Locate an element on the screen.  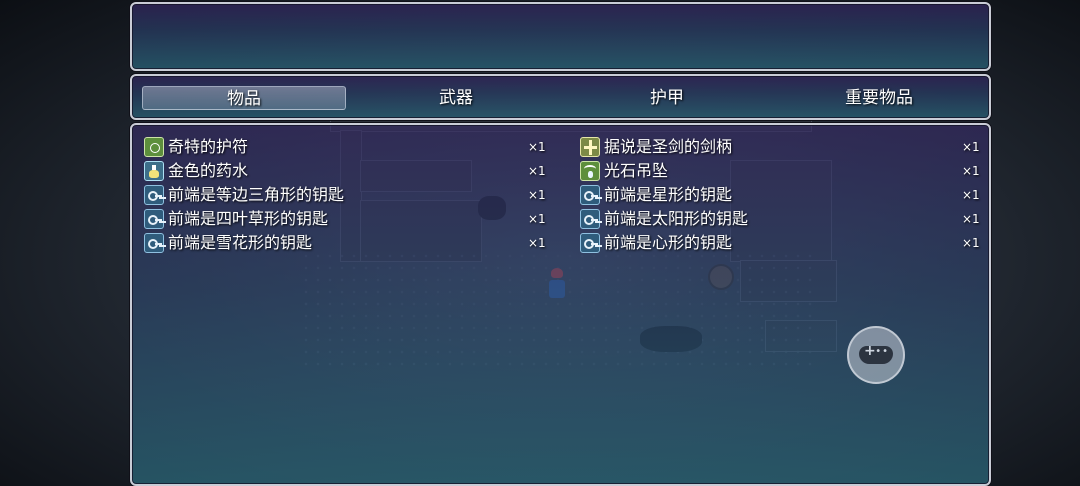
item-row: 前端是四叶草形的钥匙 ×1 is located at coordinates (345, 219).